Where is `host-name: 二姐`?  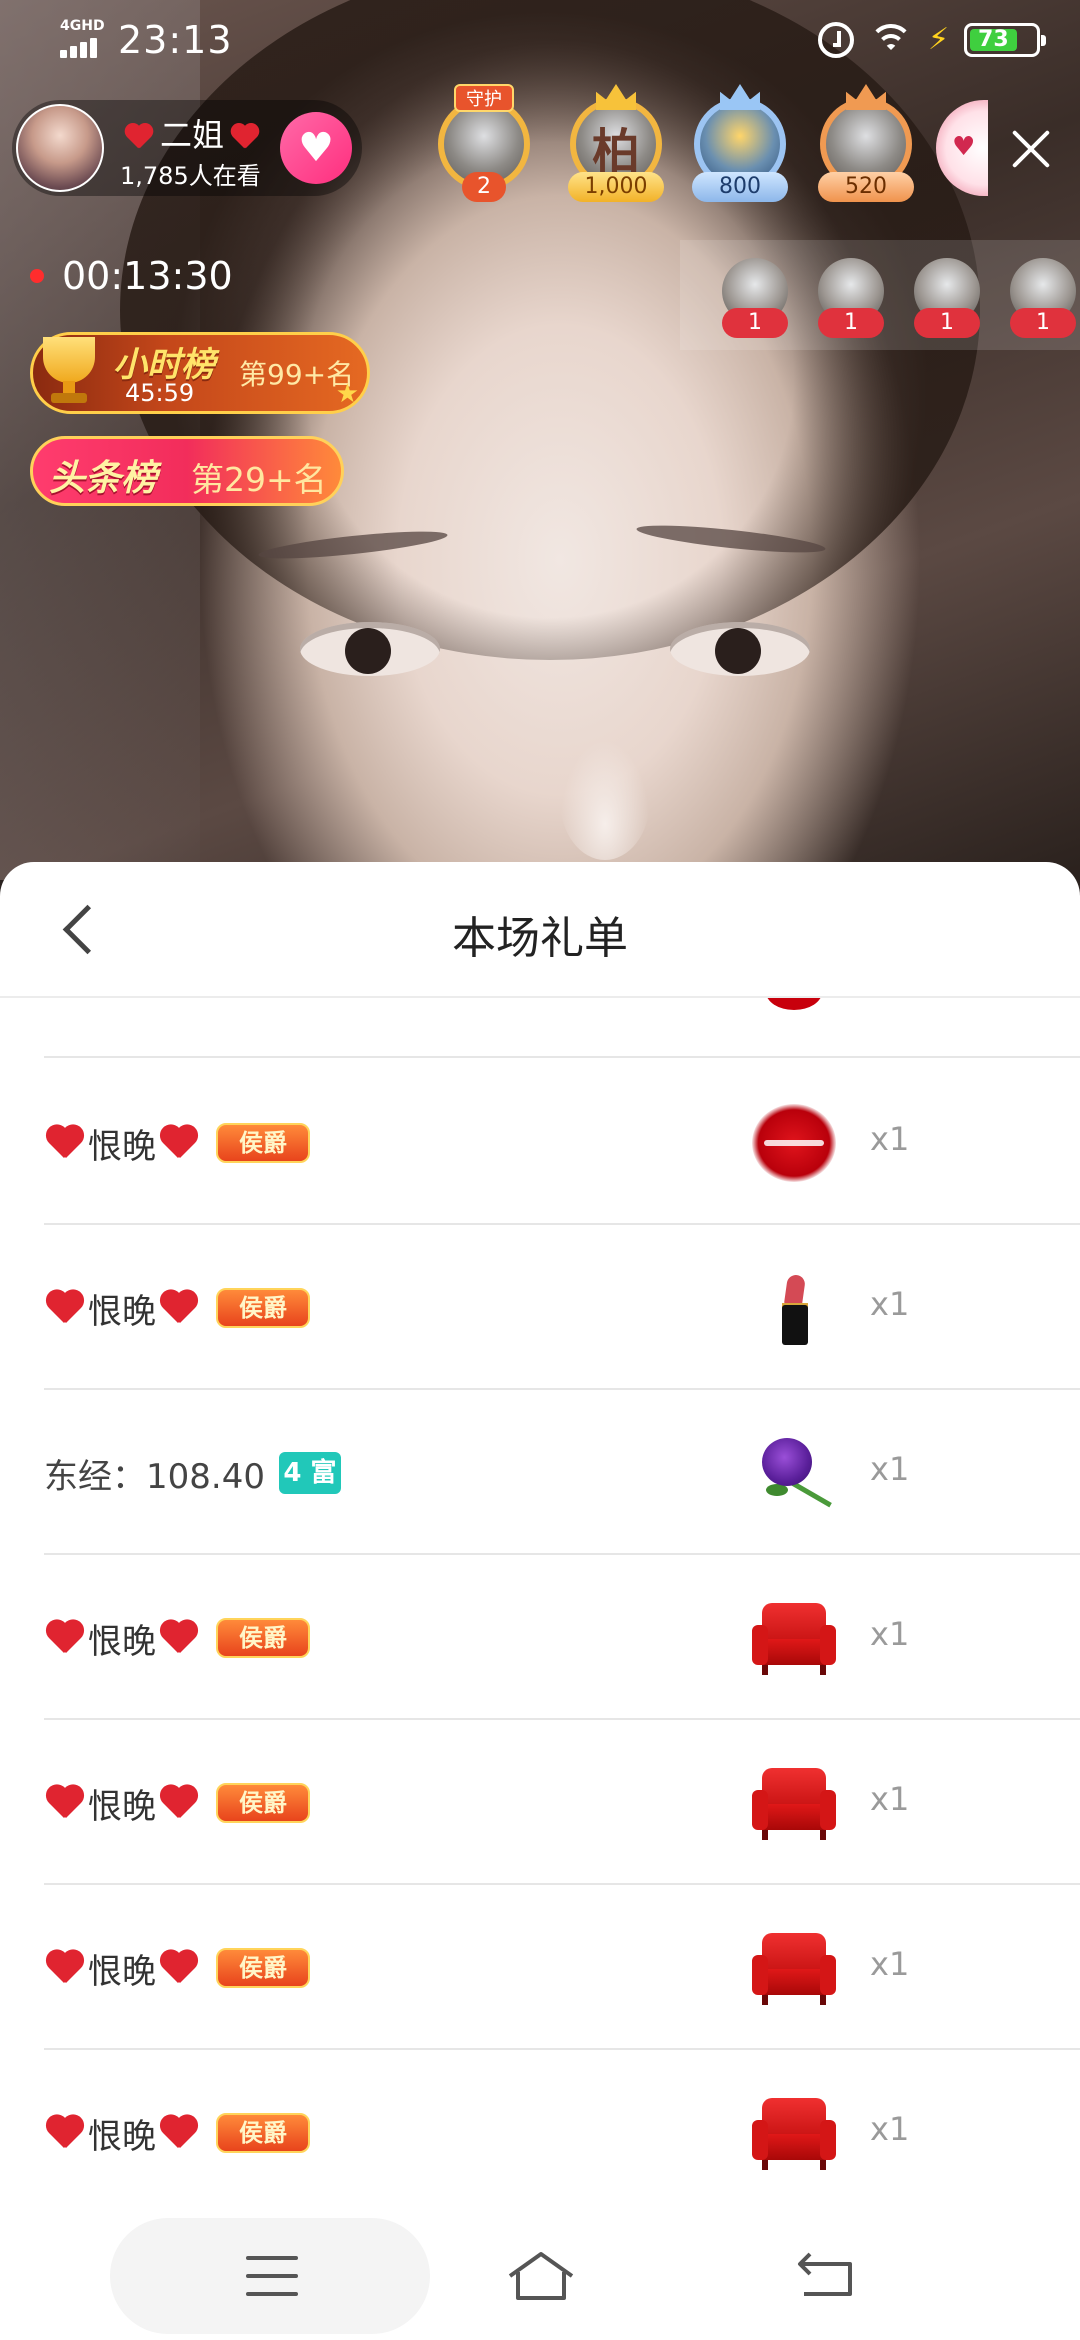 host-name: 二姐 is located at coordinates (192, 135).